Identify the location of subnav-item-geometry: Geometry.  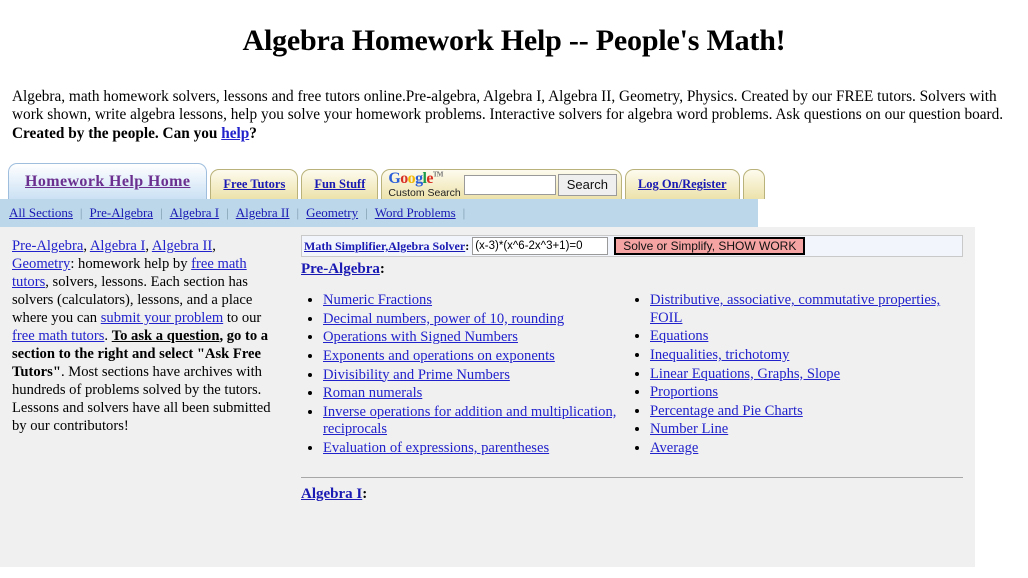
(332, 213).